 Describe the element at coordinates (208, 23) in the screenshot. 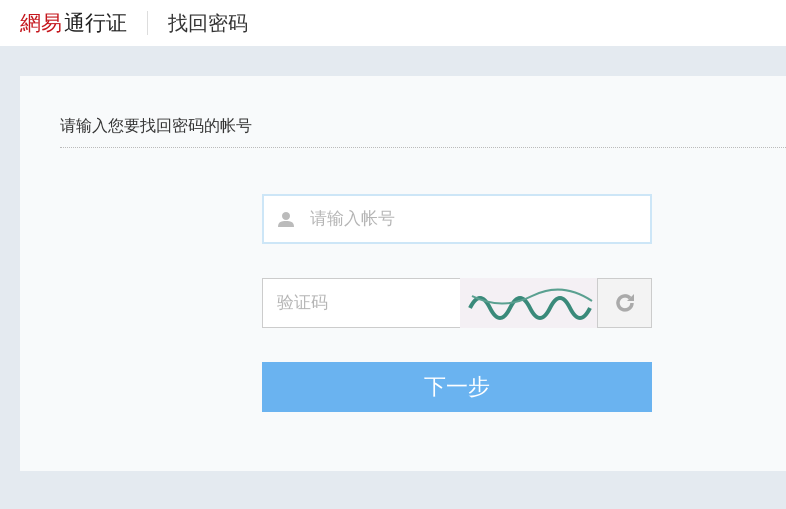

I see `page-title: 找回密码` at that location.